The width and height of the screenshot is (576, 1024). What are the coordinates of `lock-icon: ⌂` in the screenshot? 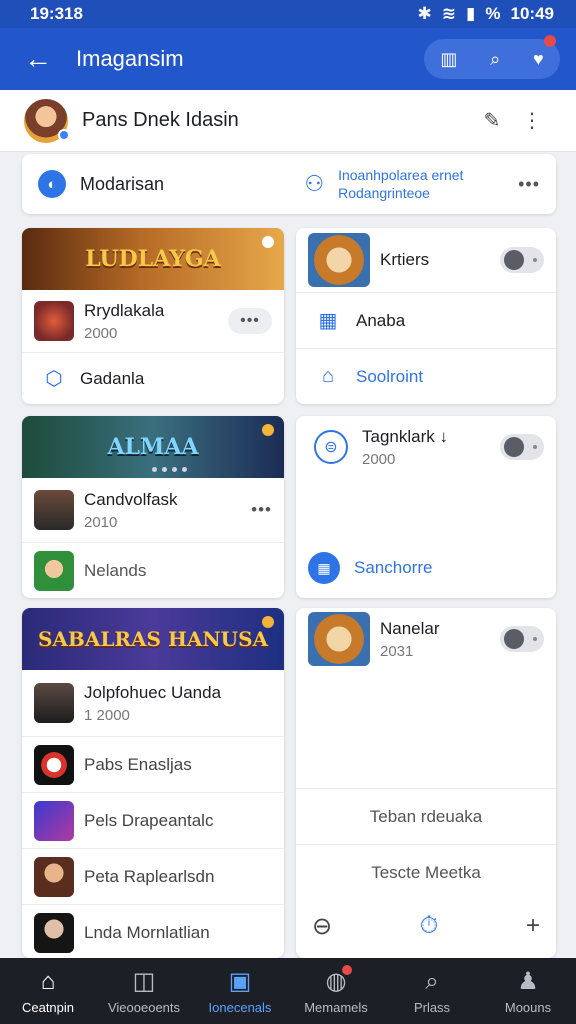 It's located at (328, 376).